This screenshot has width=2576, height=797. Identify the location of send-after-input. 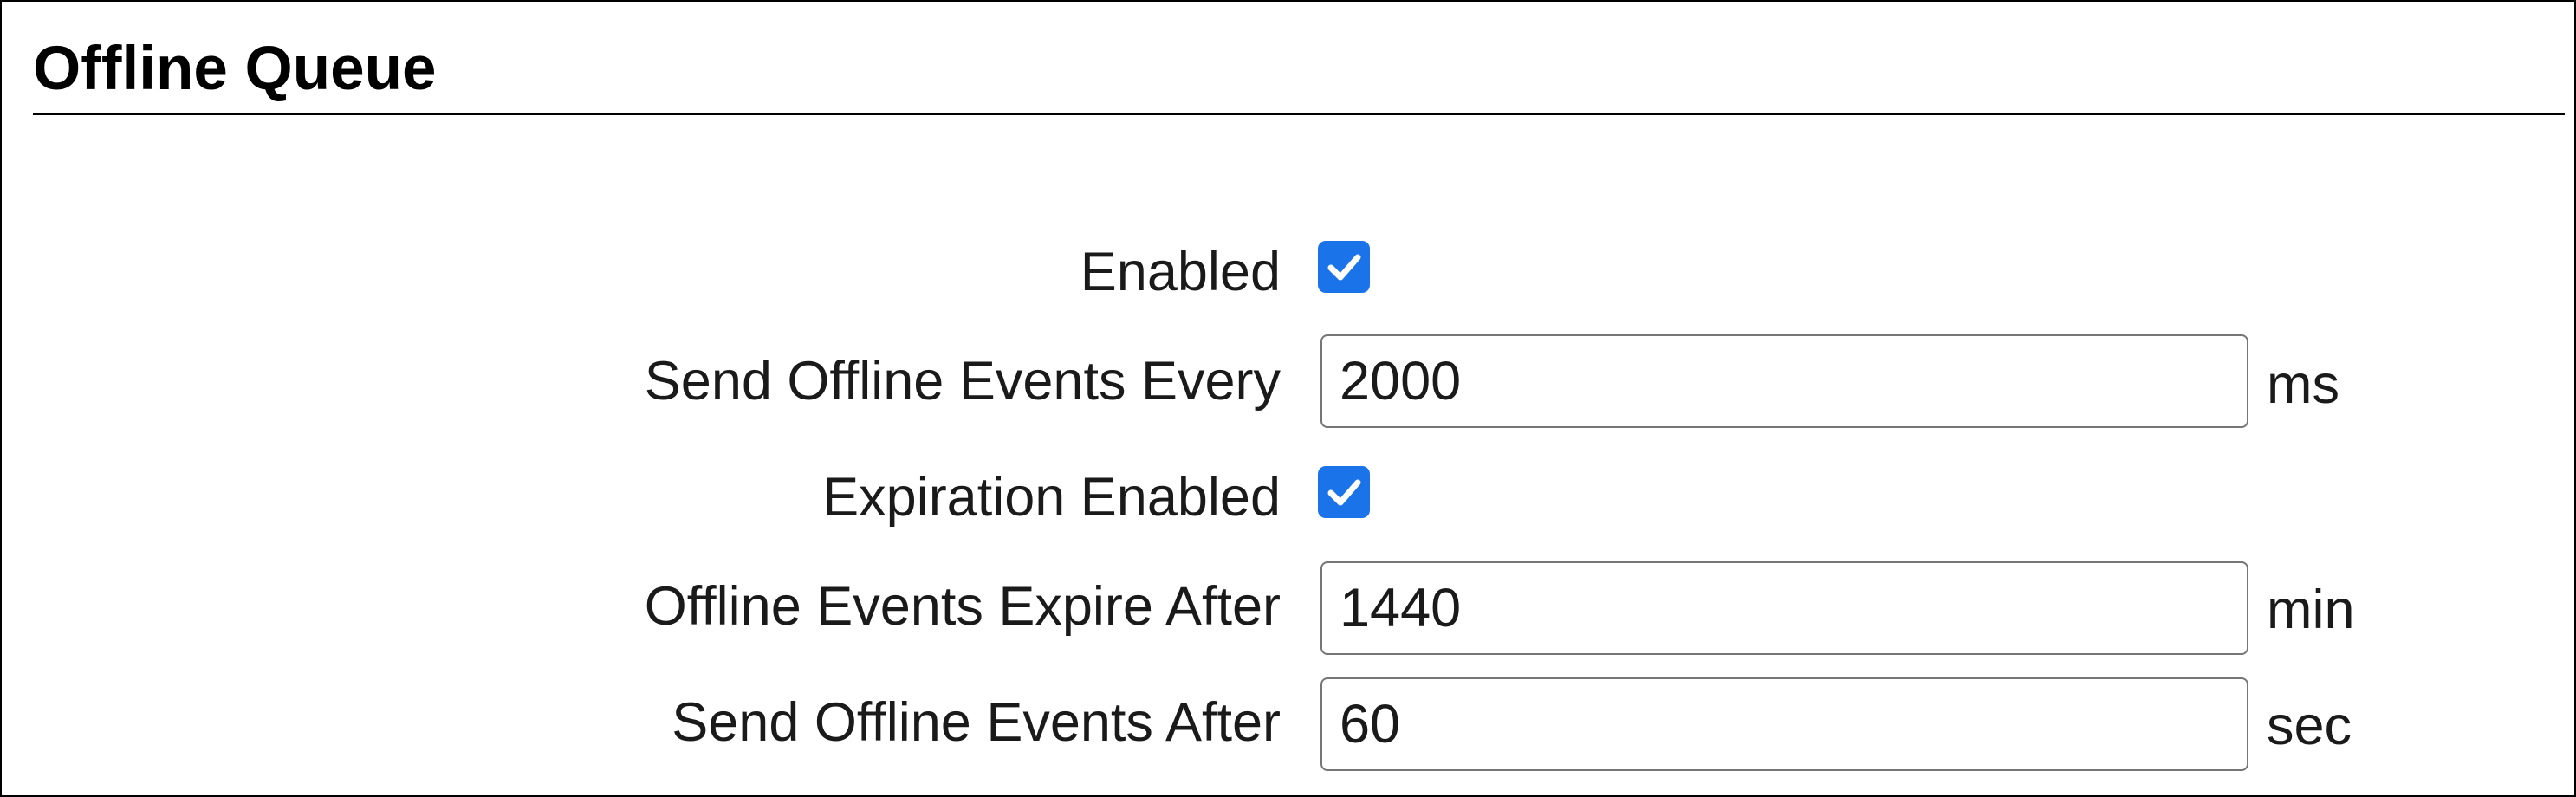
(1784, 724).